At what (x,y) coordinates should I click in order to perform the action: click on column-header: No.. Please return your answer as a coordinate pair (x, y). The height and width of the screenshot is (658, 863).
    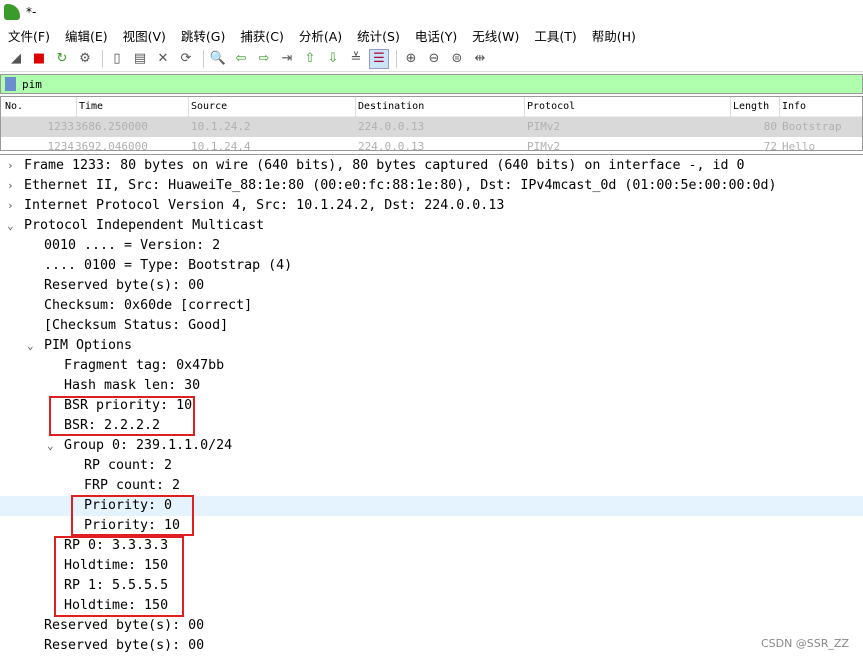
    Looking at the image, I should click on (14, 106).